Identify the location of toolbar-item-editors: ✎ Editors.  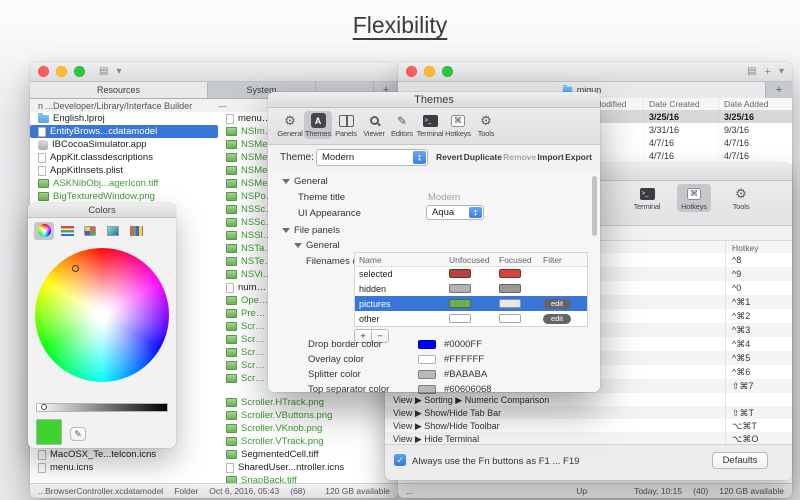
(402, 125).